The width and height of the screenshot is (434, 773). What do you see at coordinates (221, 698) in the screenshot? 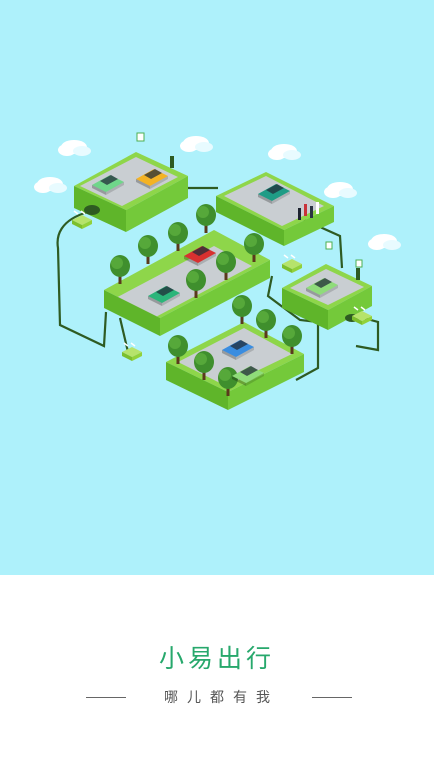
I see `slogan: 哪儿都有我` at bounding box center [221, 698].